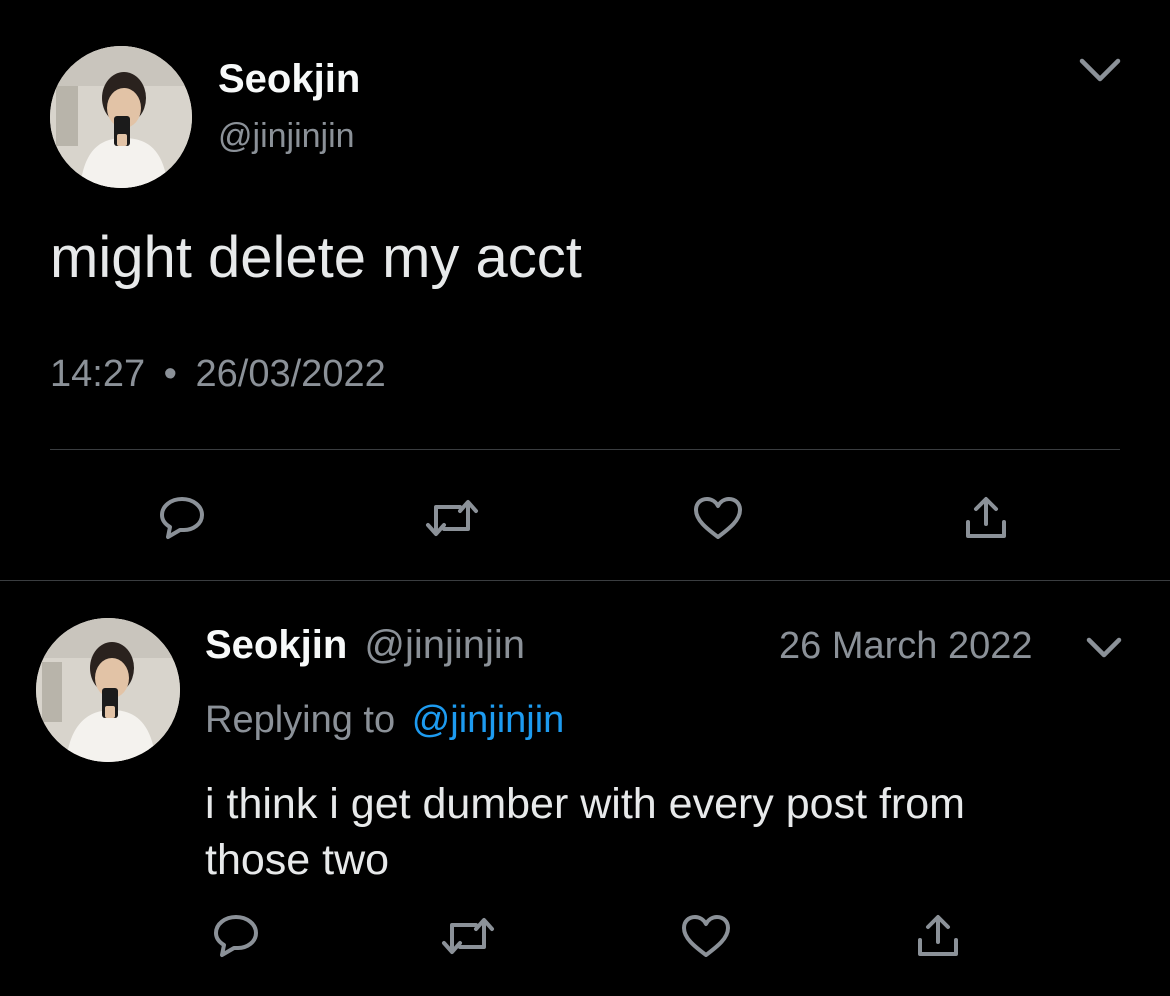 This screenshot has height=996, width=1170. Describe the element at coordinates (906, 646) in the screenshot. I see `reply-date: 26 March 2022` at that location.